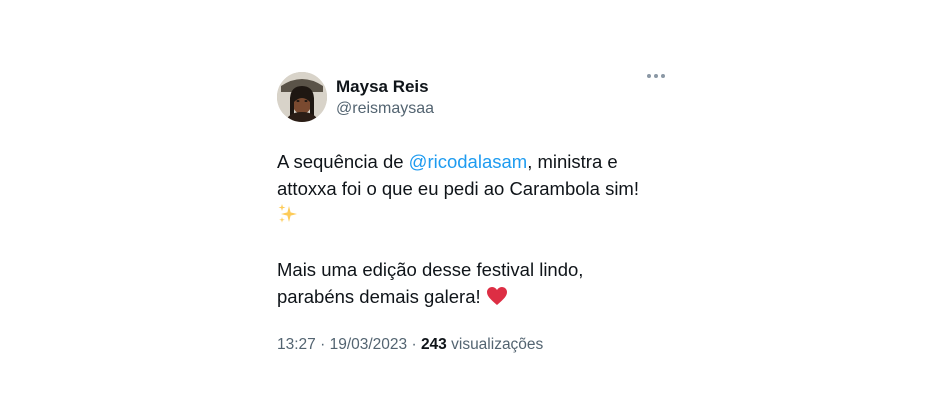  I want to click on avatar, so click(302, 97).